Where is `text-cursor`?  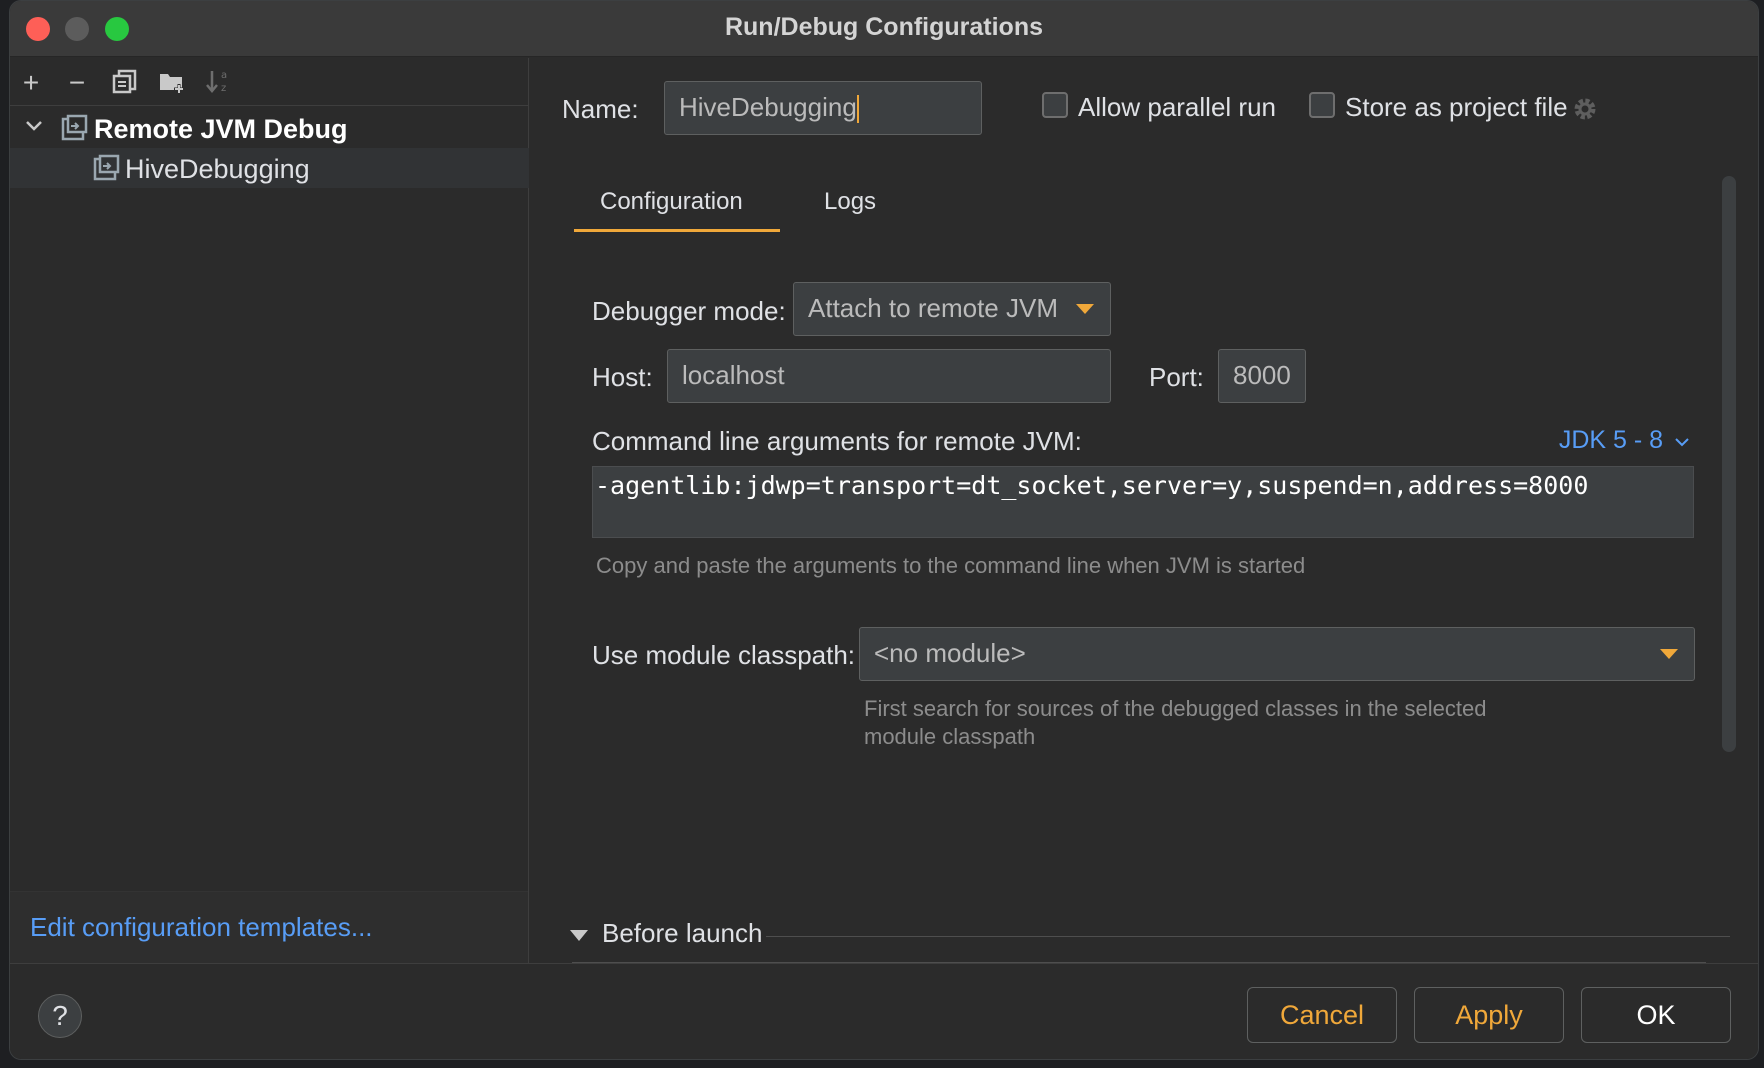
text-cursor is located at coordinates (857, 109).